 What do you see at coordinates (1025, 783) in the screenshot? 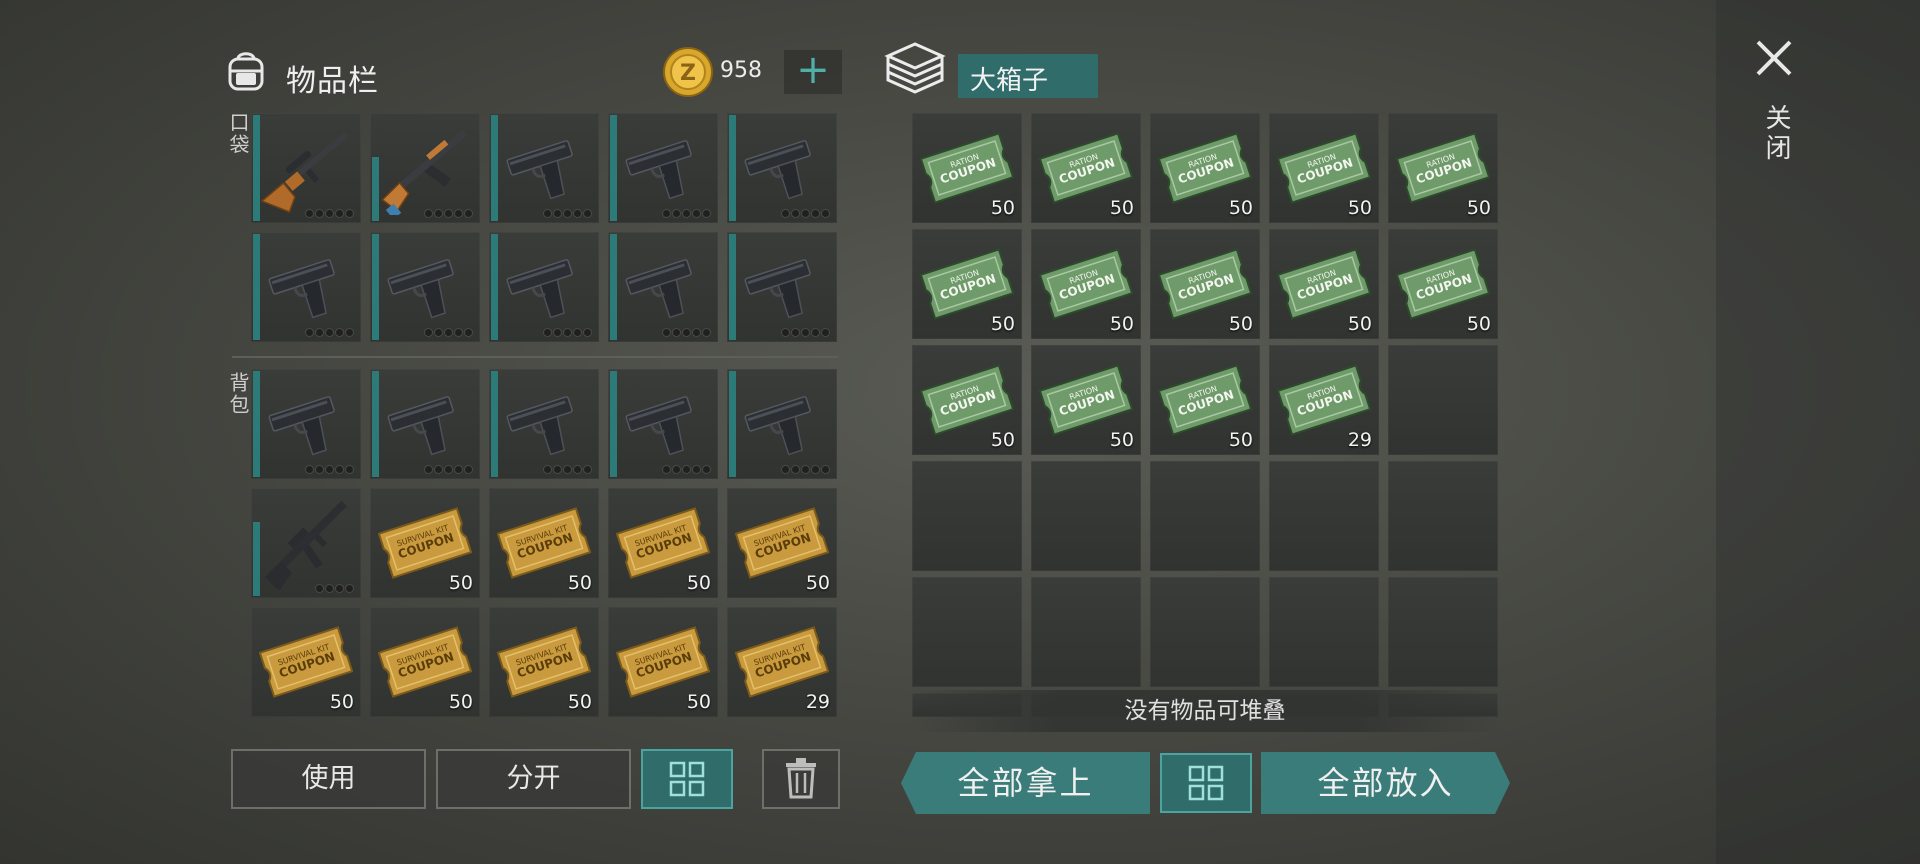
I see `take-all-button: 全部拿上` at bounding box center [1025, 783].